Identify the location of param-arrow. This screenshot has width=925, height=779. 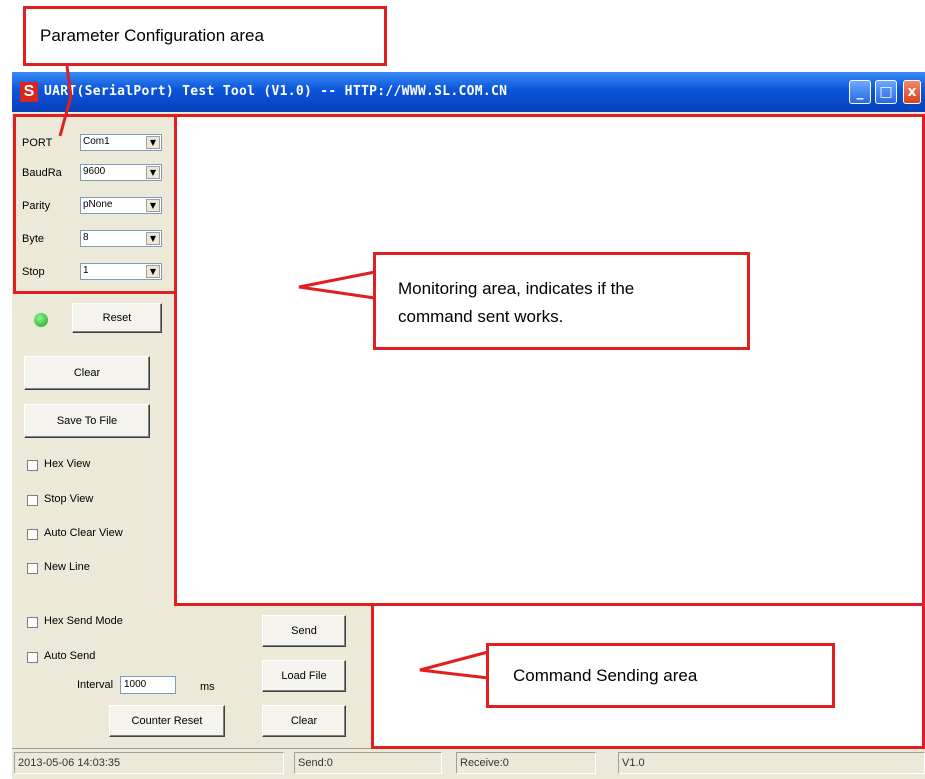
(65, 101).